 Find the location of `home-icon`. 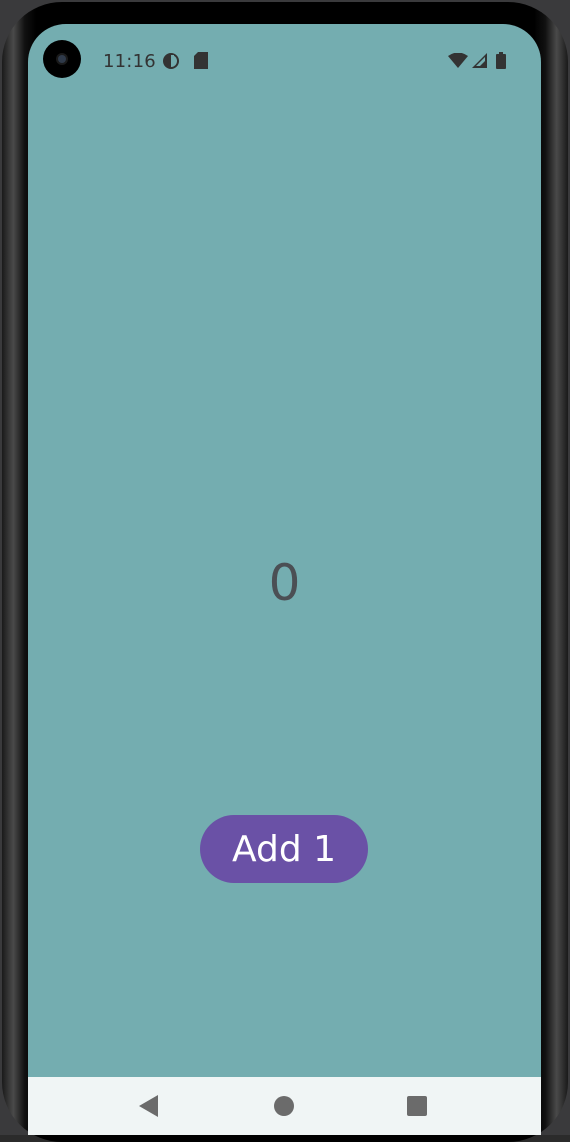

home-icon is located at coordinates (284, 1106).